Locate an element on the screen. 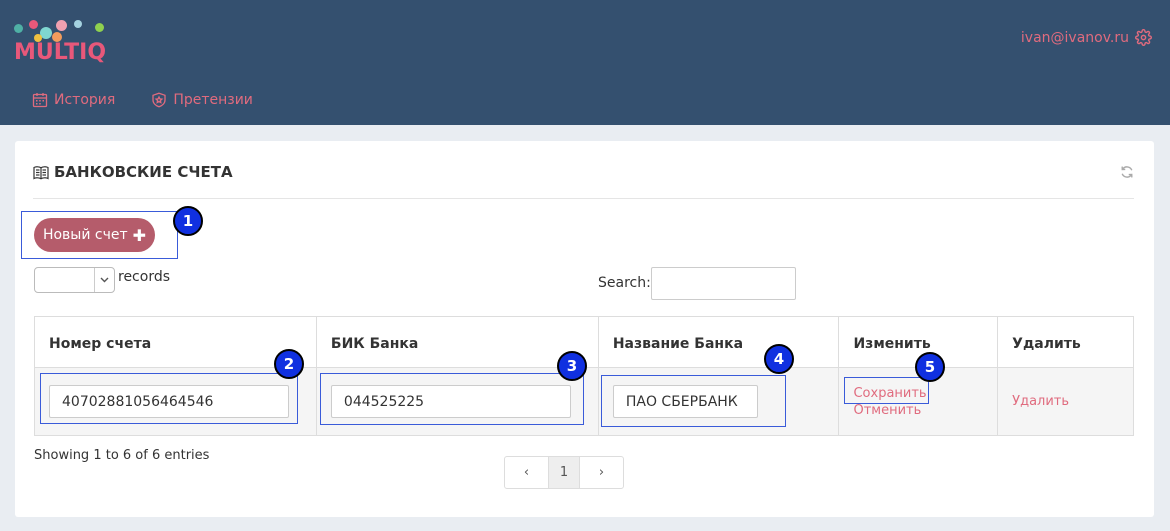 The width and height of the screenshot is (1170, 531). cell-delete: Удалить is located at coordinates (1065, 401).